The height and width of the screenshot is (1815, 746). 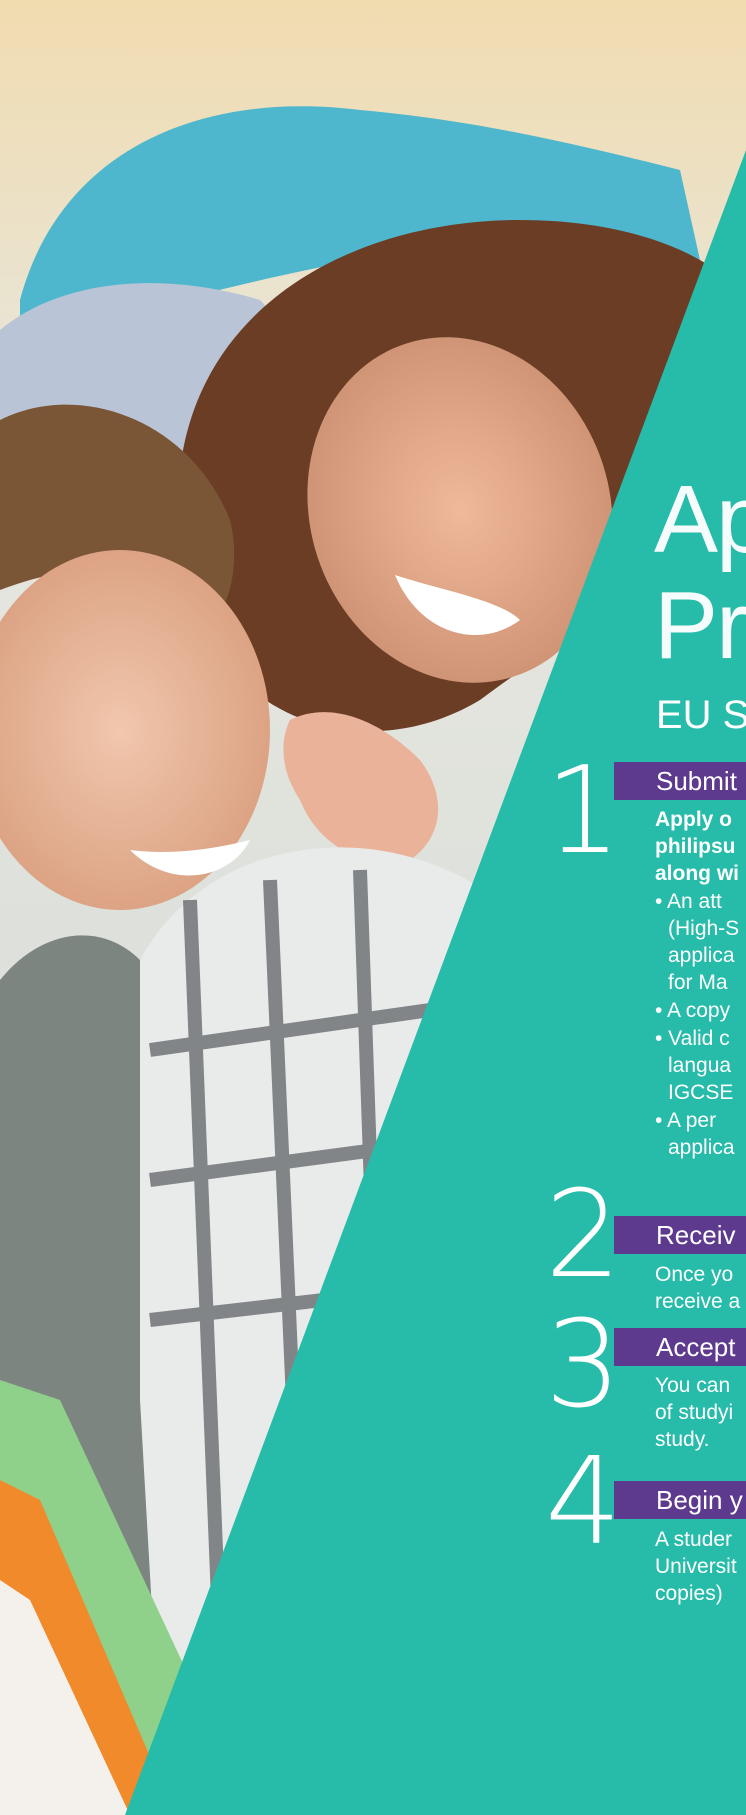 I want to click on step-1-bullet-1-line-1: • An att, so click(x=688, y=901).